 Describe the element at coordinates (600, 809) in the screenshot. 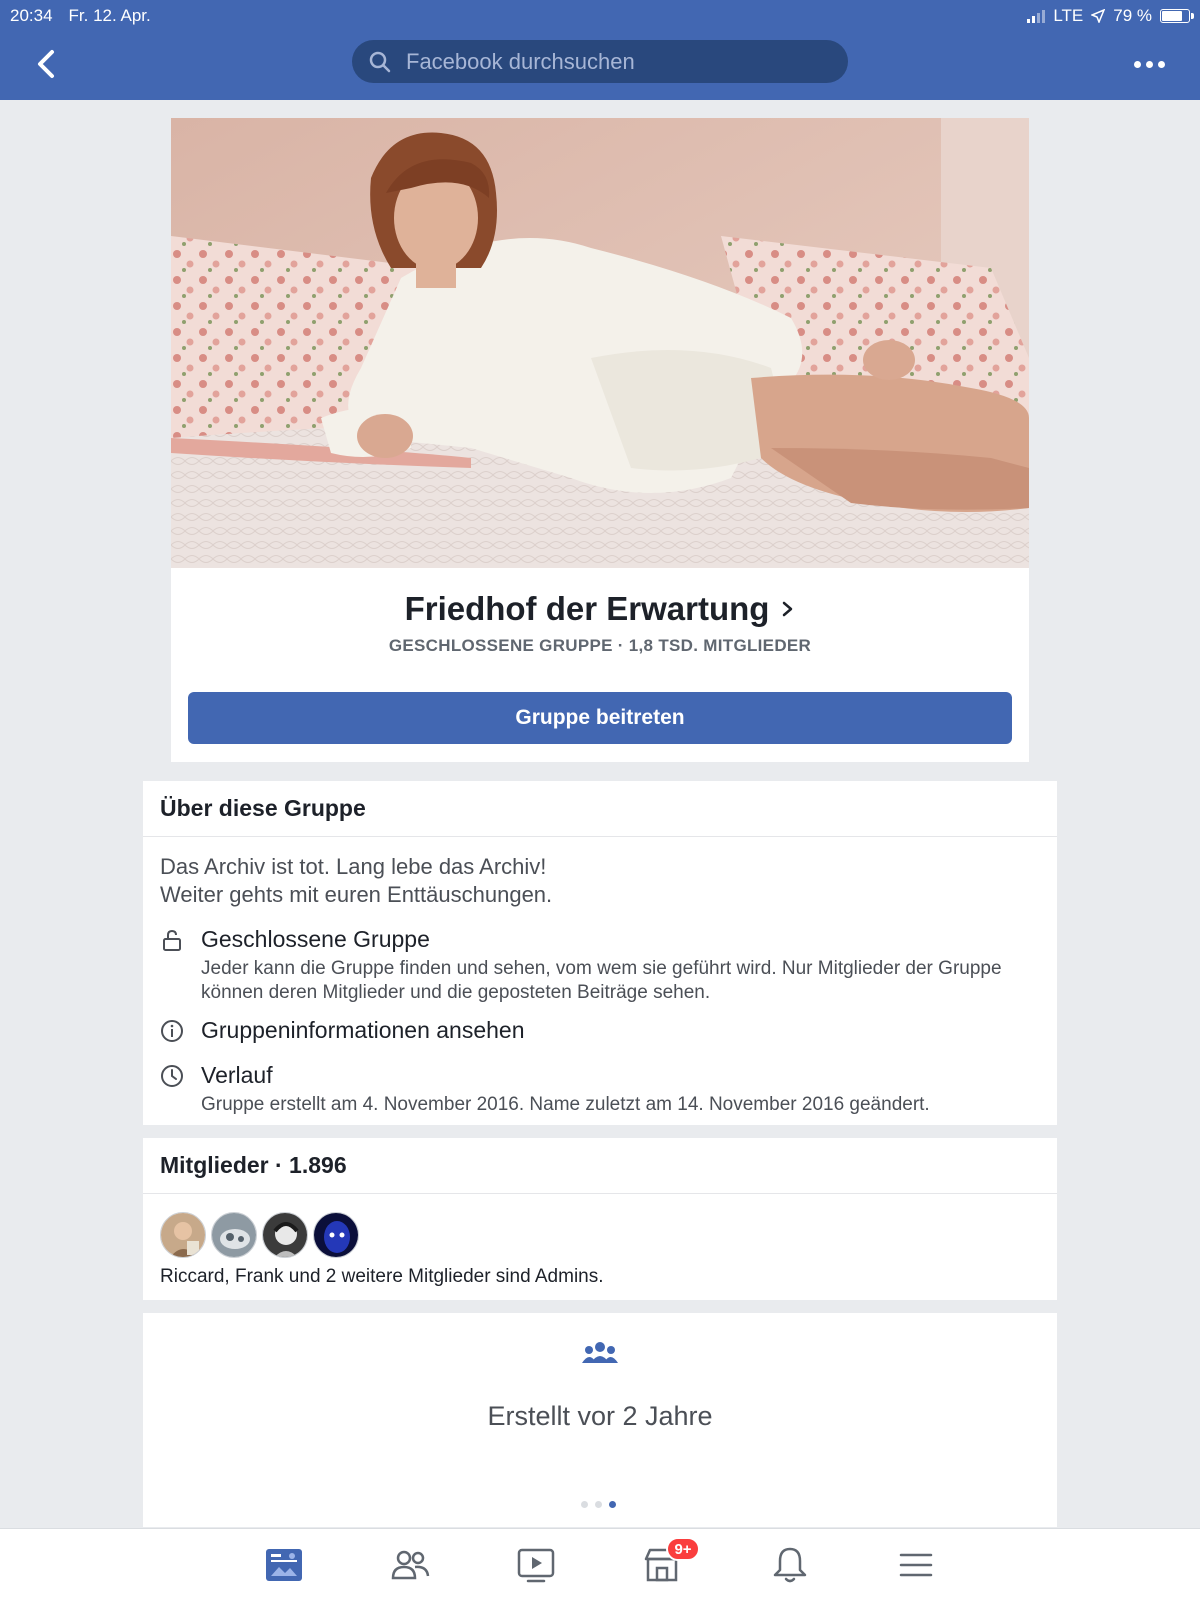

I see `about-heading: Über diese Gruppe` at that location.